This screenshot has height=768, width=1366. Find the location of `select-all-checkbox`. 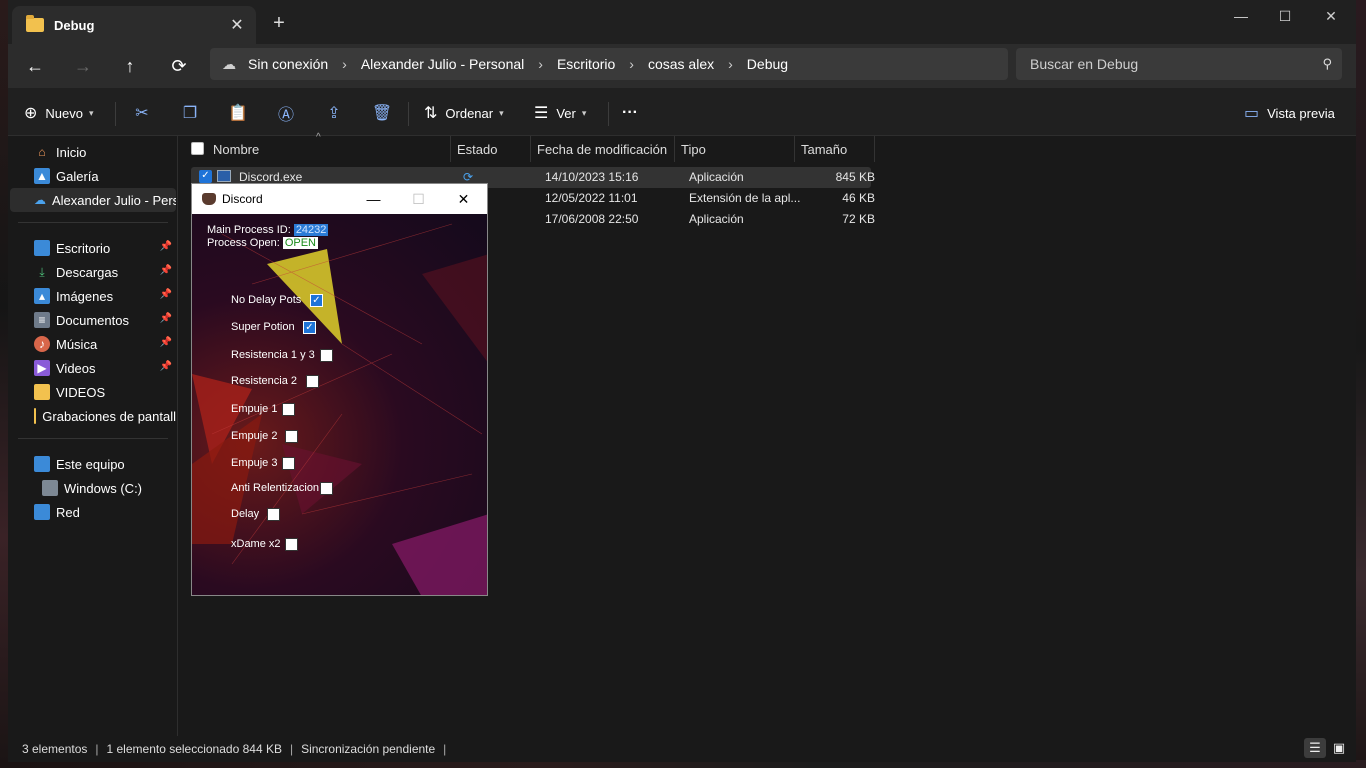

select-all-checkbox is located at coordinates (197, 148).